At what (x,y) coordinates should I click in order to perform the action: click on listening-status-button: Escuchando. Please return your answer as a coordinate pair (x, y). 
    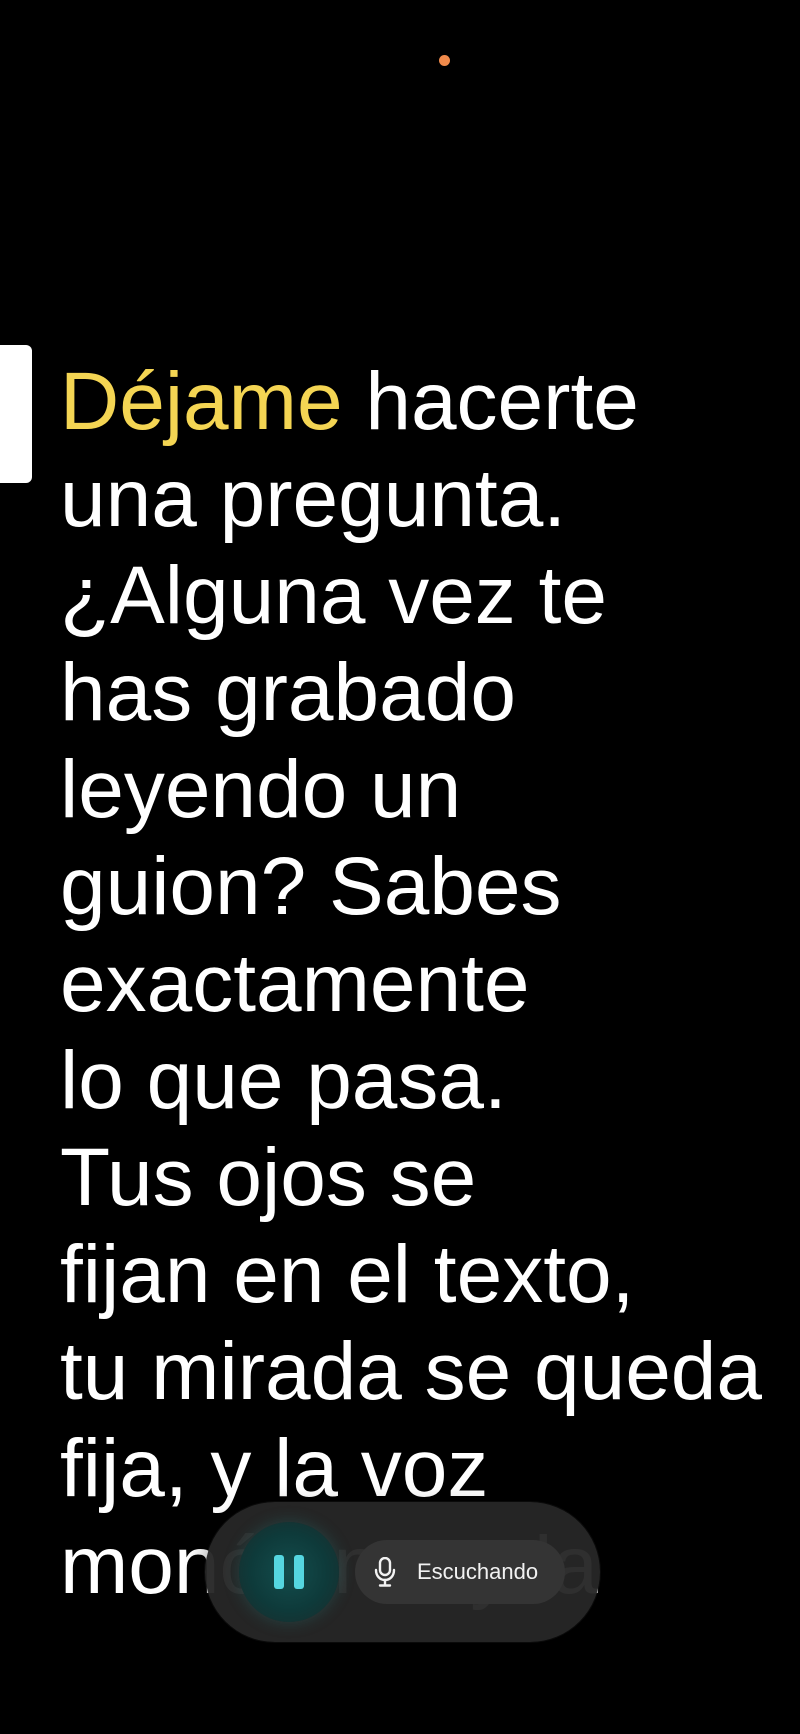
    Looking at the image, I should click on (460, 1572).